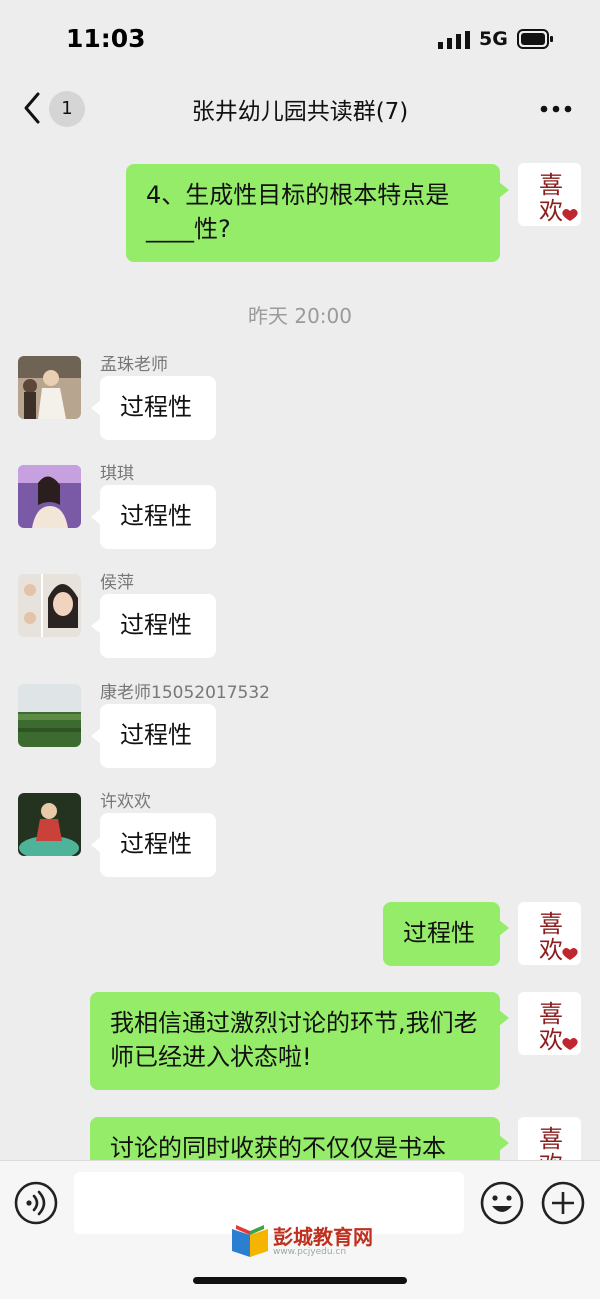 The width and height of the screenshot is (600, 1299). Describe the element at coordinates (556, 109) in the screenshot. I see `more-icon` at that location.